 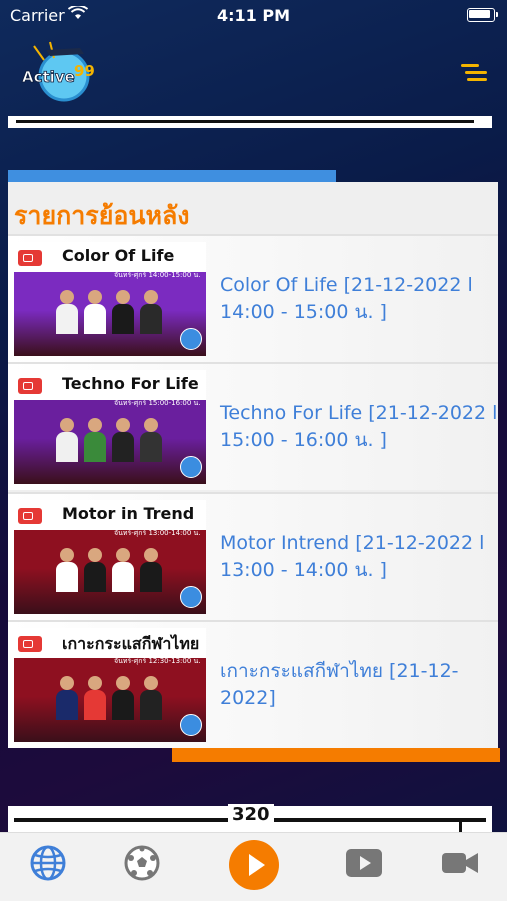 I want to click on bottom-banner: 320, so click(x=250, y=820).